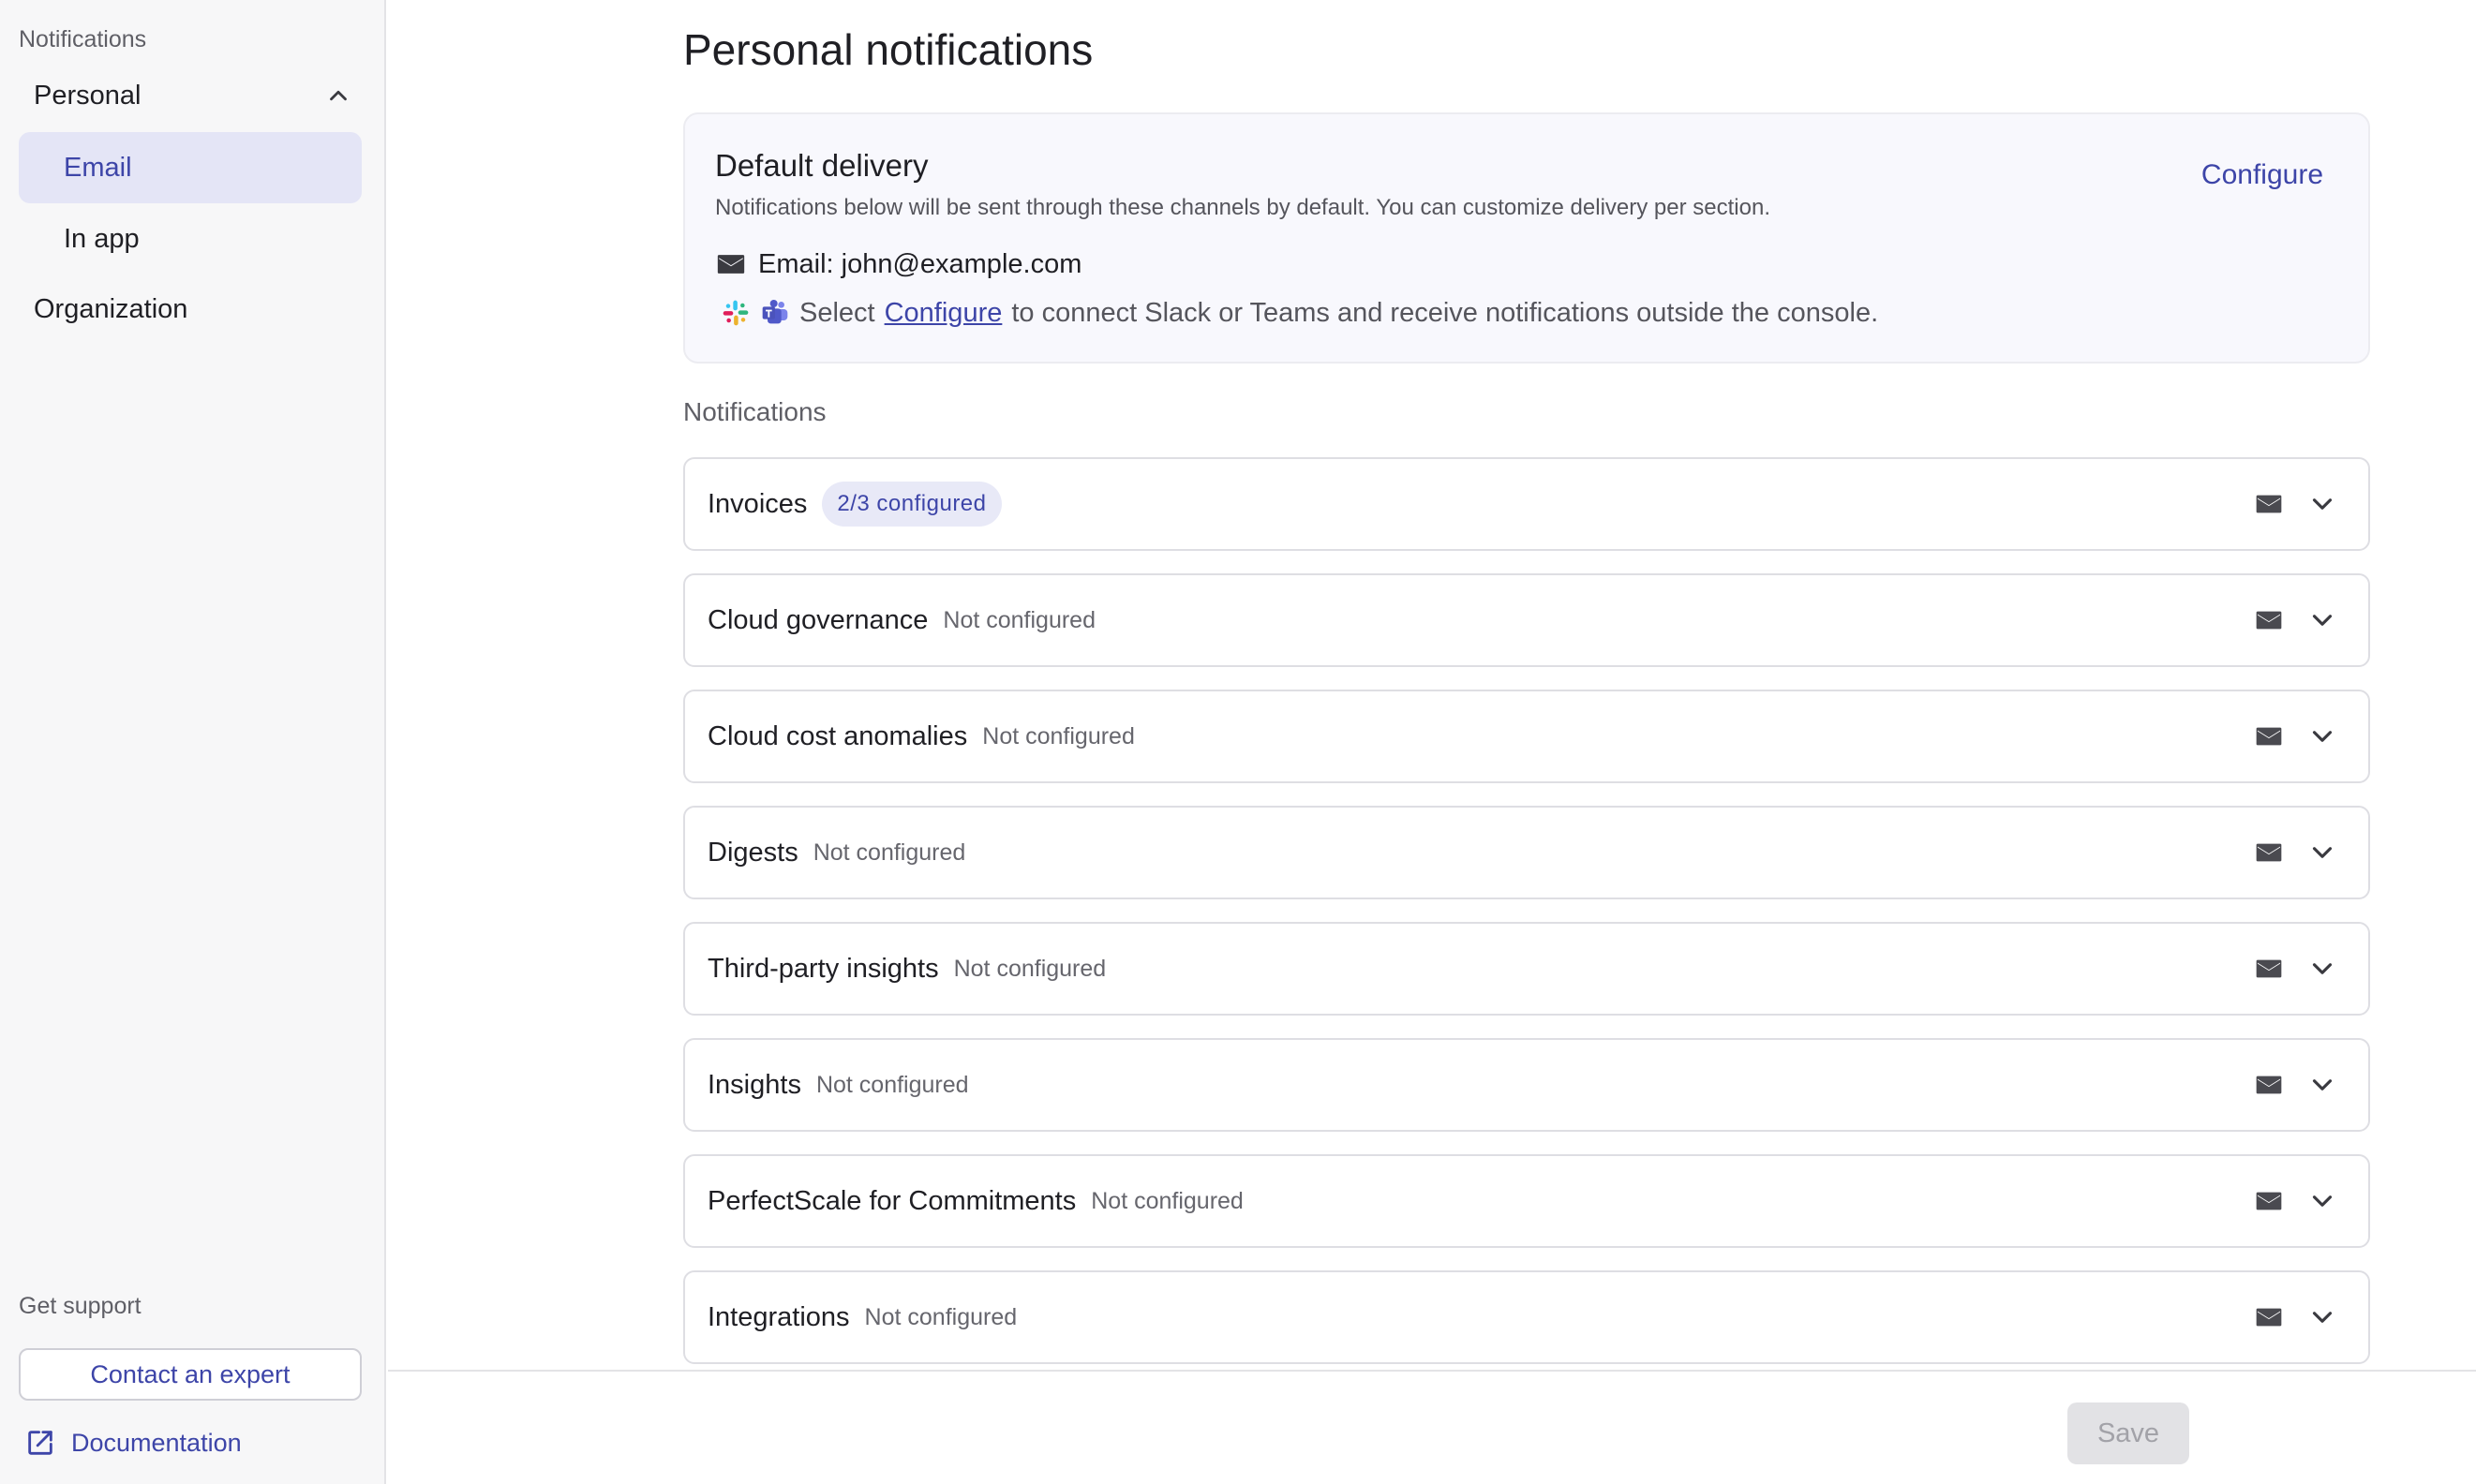 Image resolution: width=2476 pixels, height=1484 pixels. I want to click on sidebar-group-personal: Personal, so click(193, 95).